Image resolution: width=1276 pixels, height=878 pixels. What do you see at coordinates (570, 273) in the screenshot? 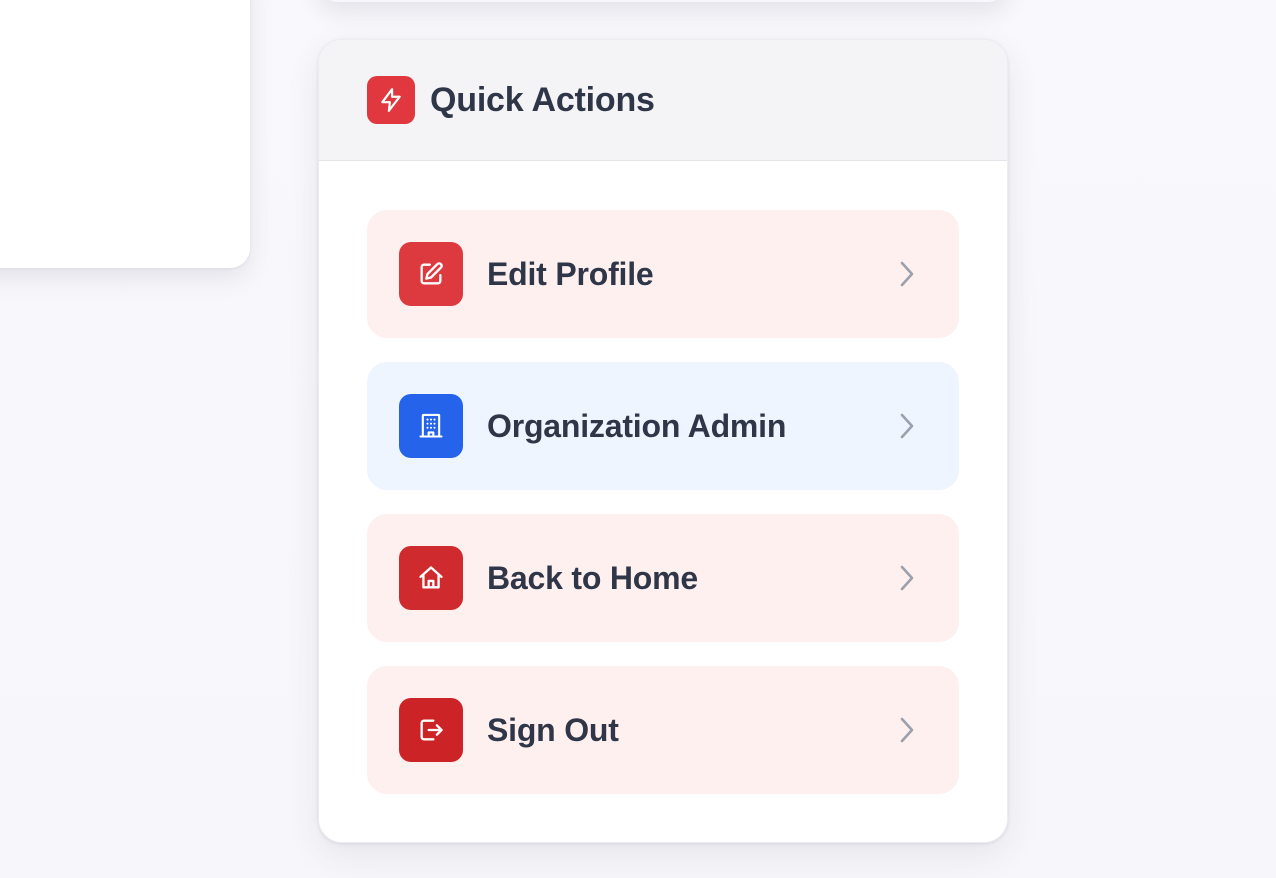
I see `edit-profile-label: Edit Profile` at bounding box center [570, 273].